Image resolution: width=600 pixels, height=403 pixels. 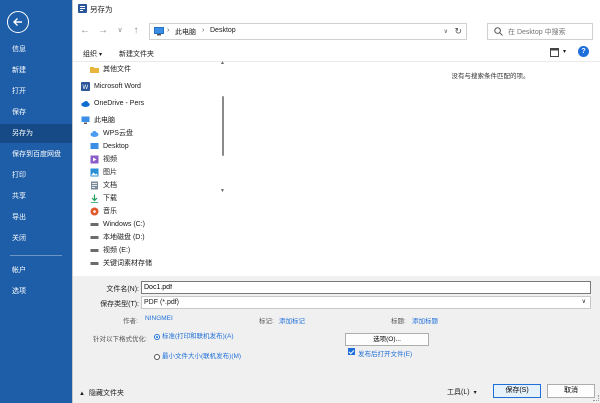 I want to click on scroll-up-icon: ▲, so click(x=222, y=63).